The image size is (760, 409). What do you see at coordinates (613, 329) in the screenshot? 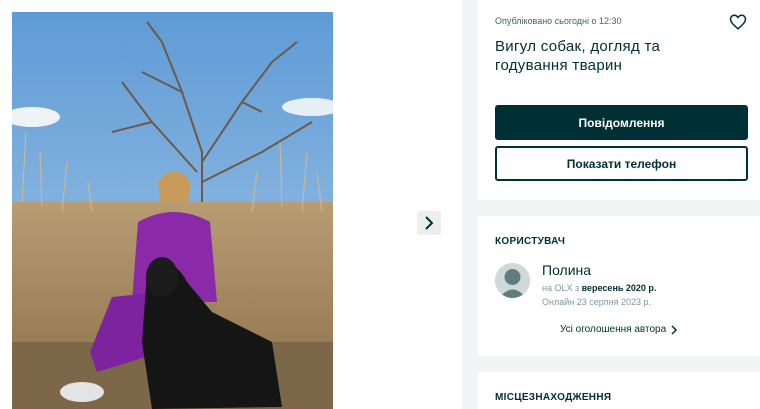
I see `all-ads-label: Усі оголошення автора` at bounding box center [613, 329].